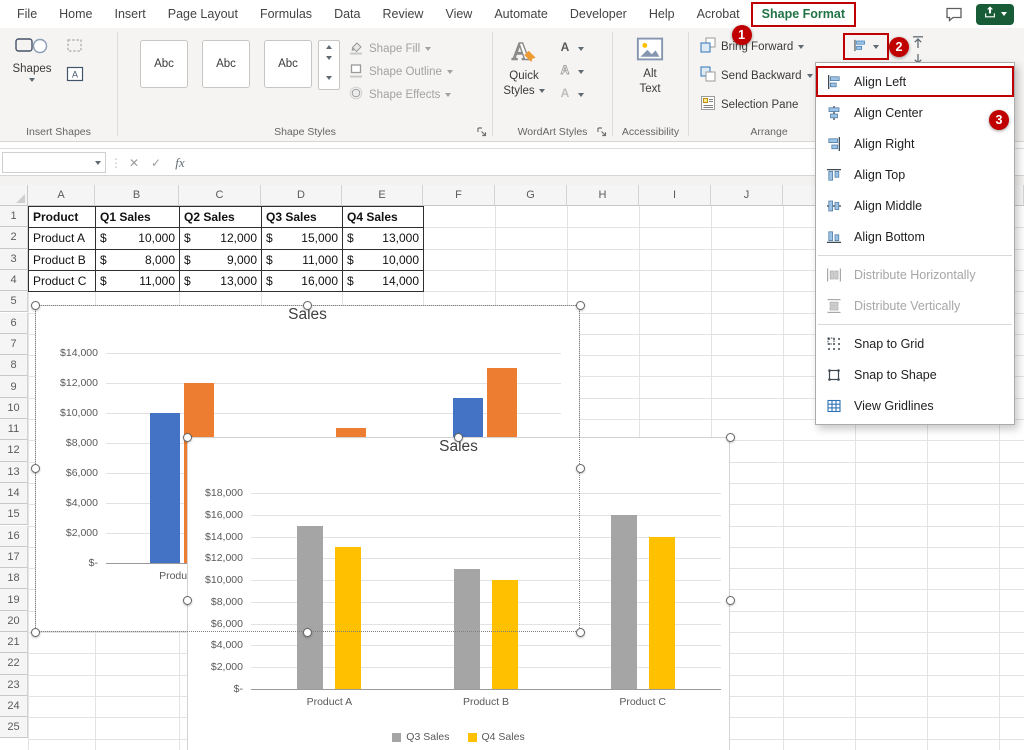 The width and height of the screenshot is (1024, 750). What do you see at coordinates (915, 205) in the screenshot?
I see `menu-item-align-middle: Align Middle` at bounding box center [915, 205].